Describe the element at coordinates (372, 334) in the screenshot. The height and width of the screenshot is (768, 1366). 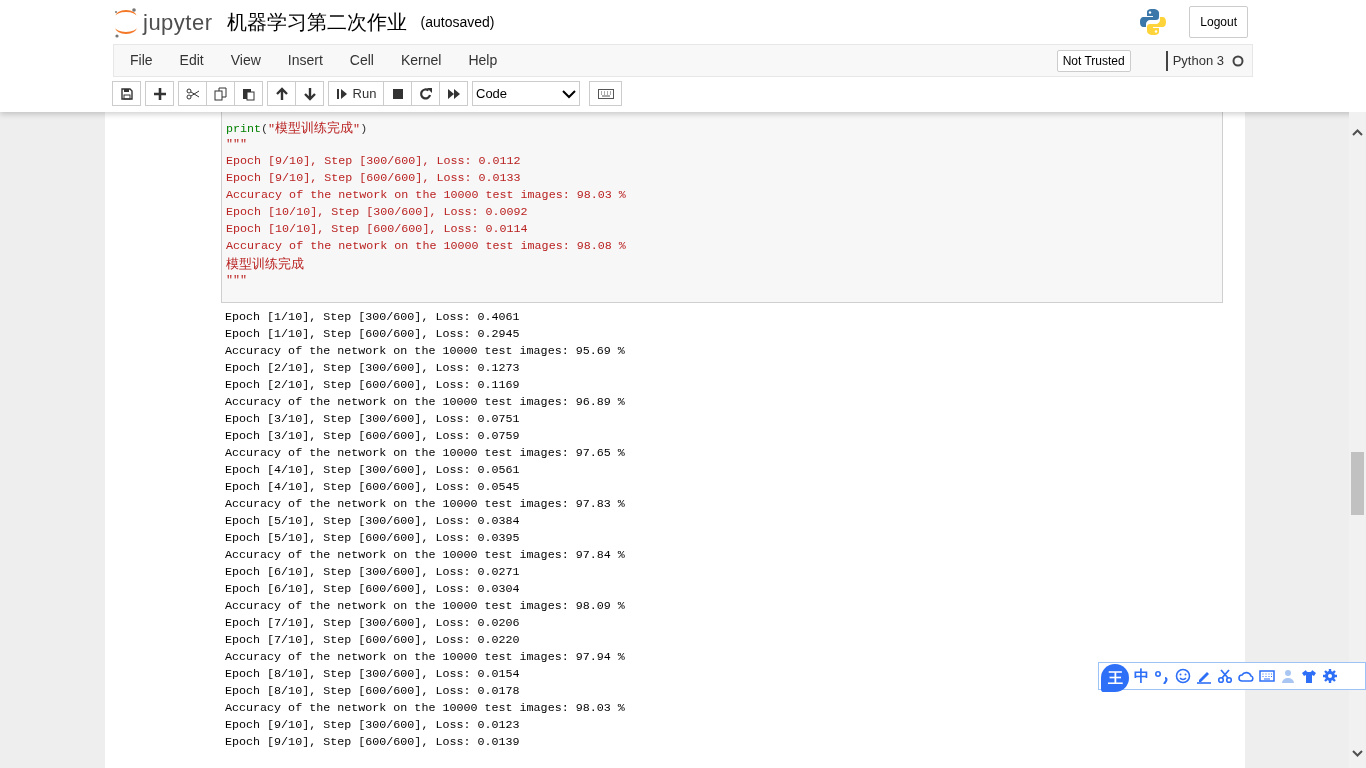
I see `output-line: Epoch [1/10], Step [600/600], Loss: 0.2945` at that location.